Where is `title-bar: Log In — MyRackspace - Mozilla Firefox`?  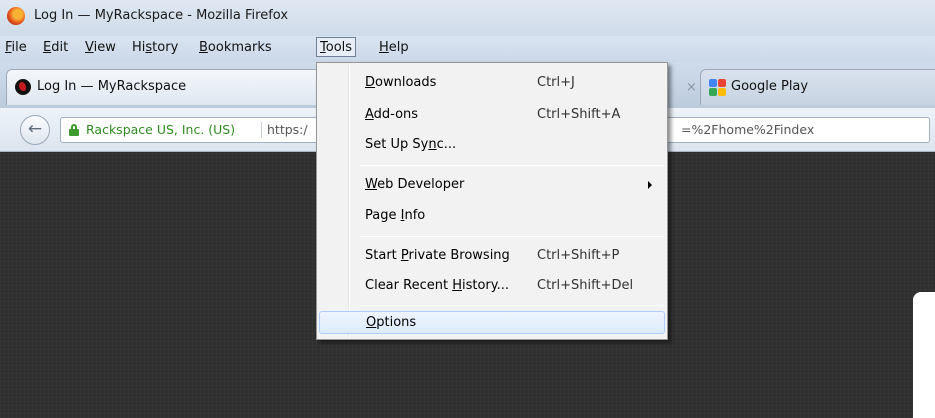 title-bar: Log In — MyRackspace - Mozilla Firefox is located at coordinates (467, 18).